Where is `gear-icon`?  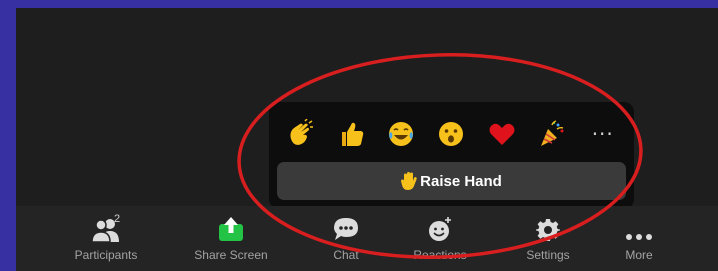
gear-icon is located at coordinates (548, 230).